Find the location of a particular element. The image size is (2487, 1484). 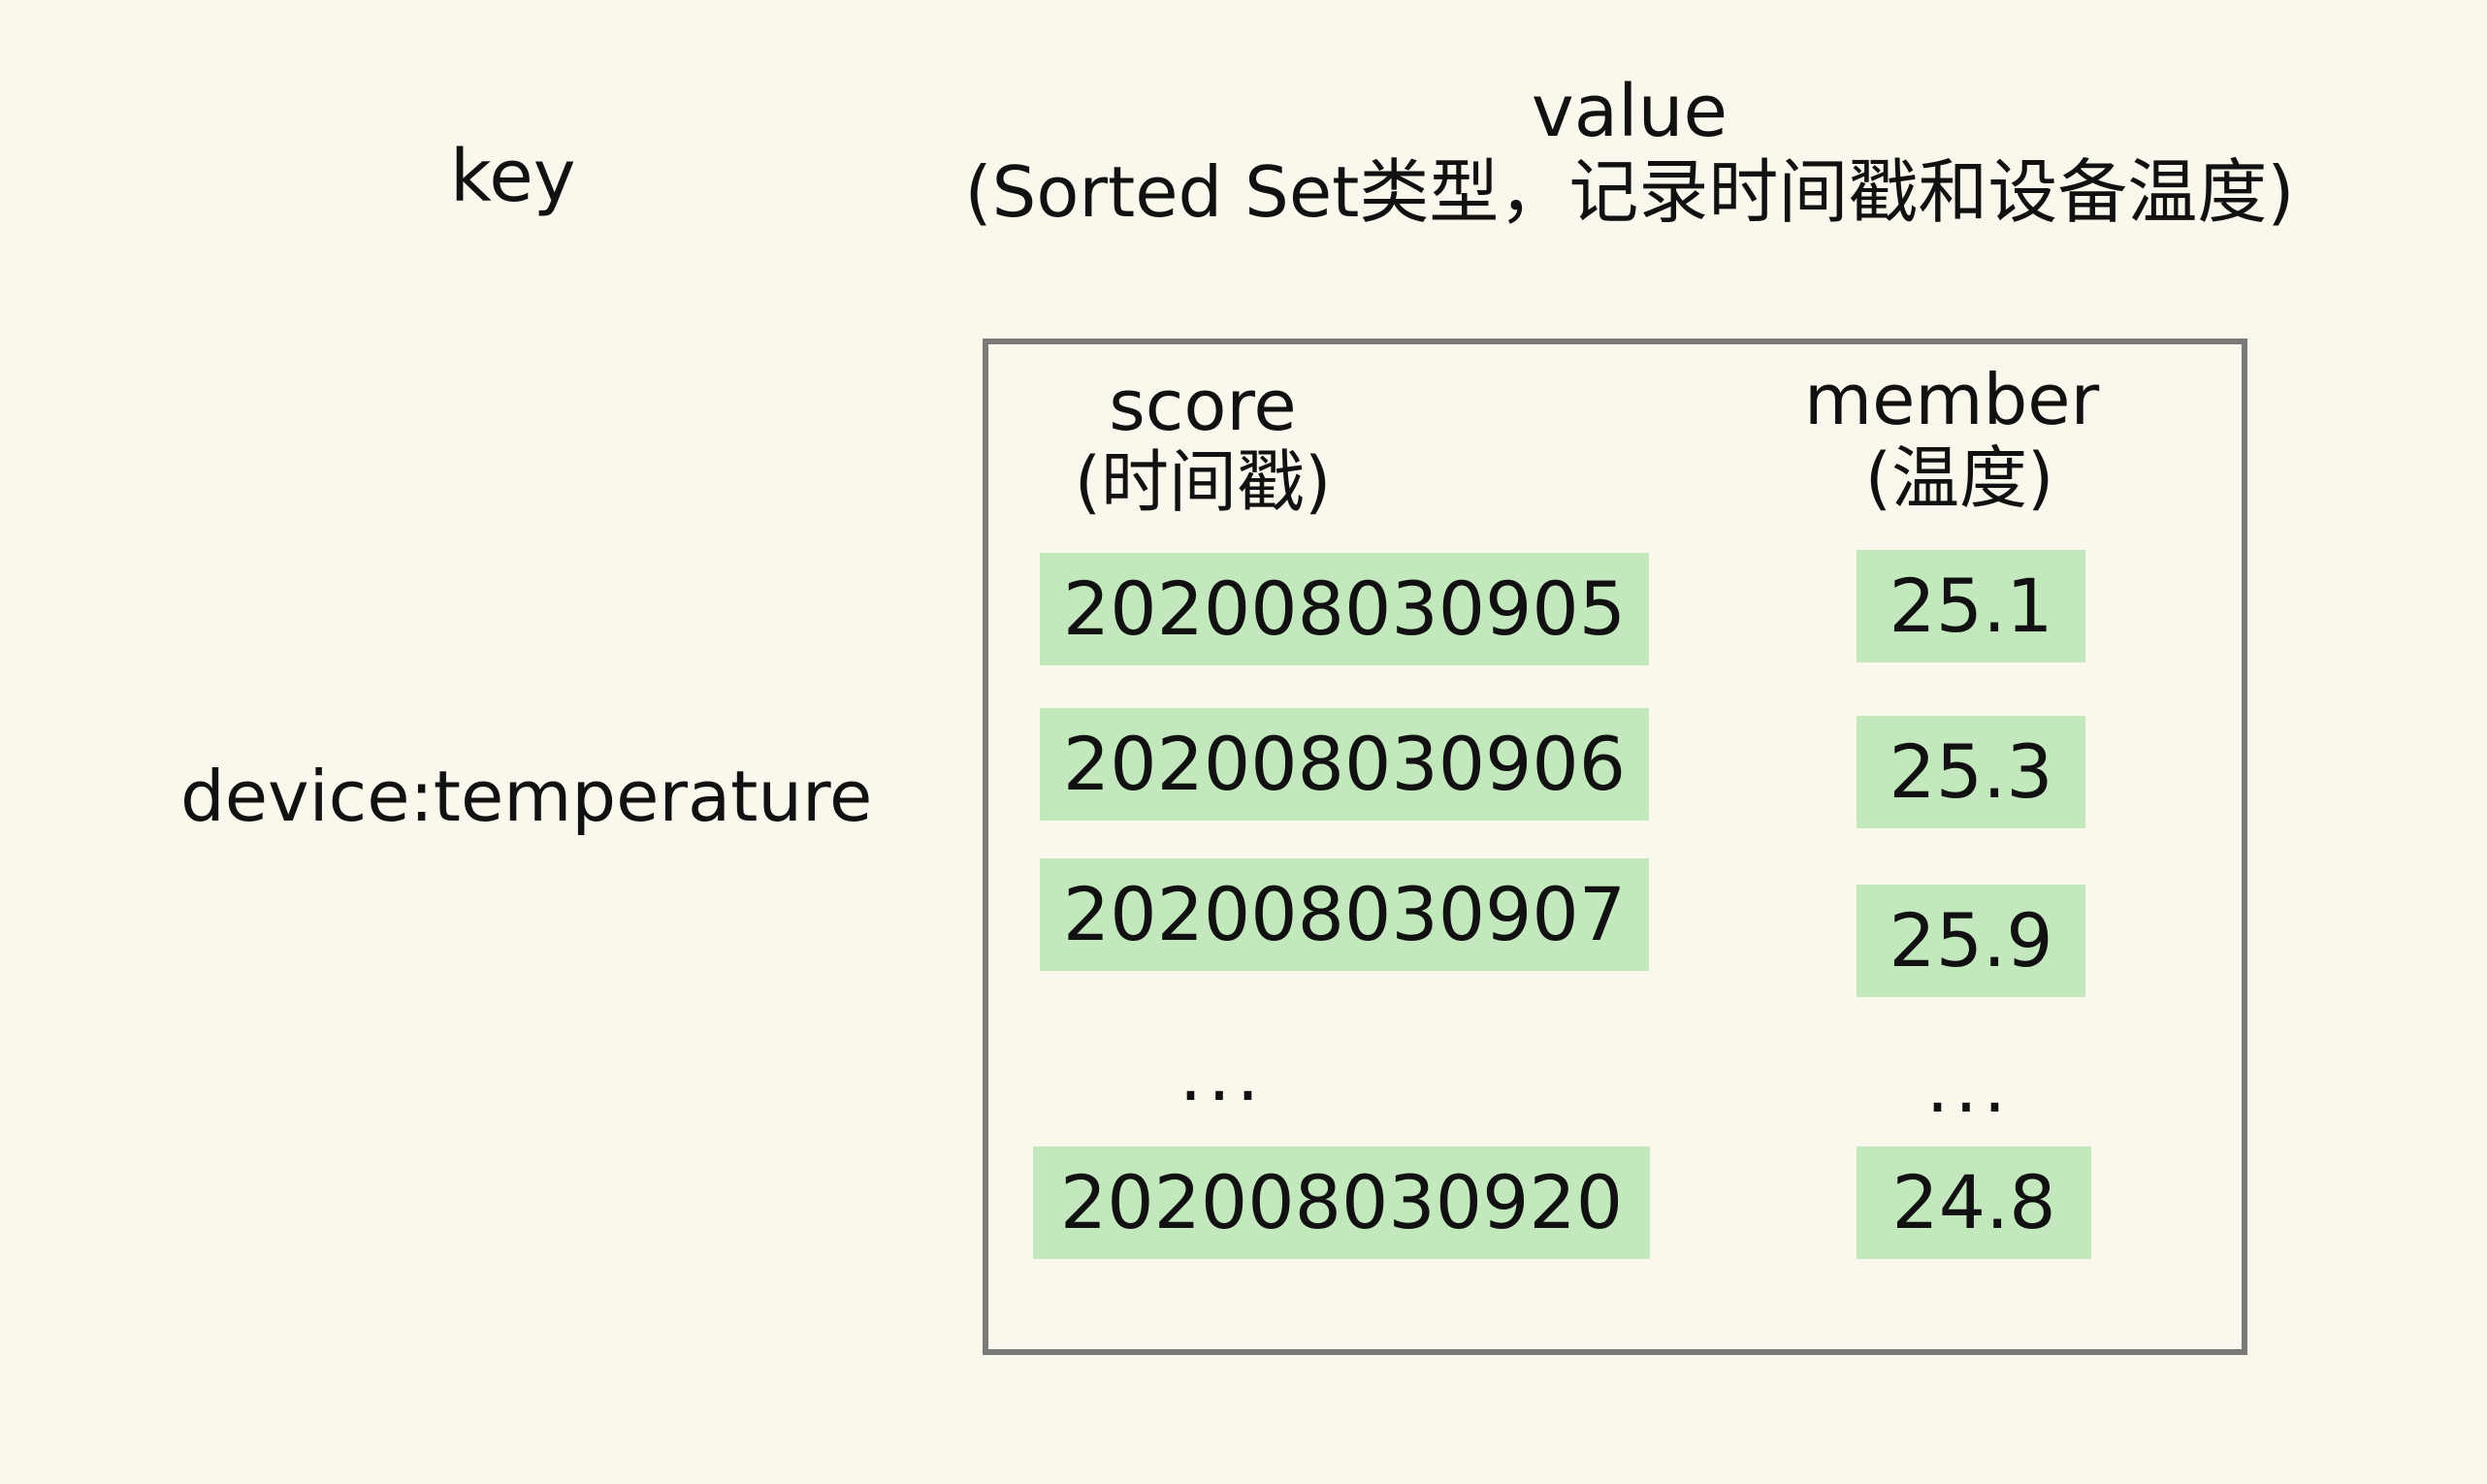

score-cell: 202008030906 is located at coordinates (1345, 764).